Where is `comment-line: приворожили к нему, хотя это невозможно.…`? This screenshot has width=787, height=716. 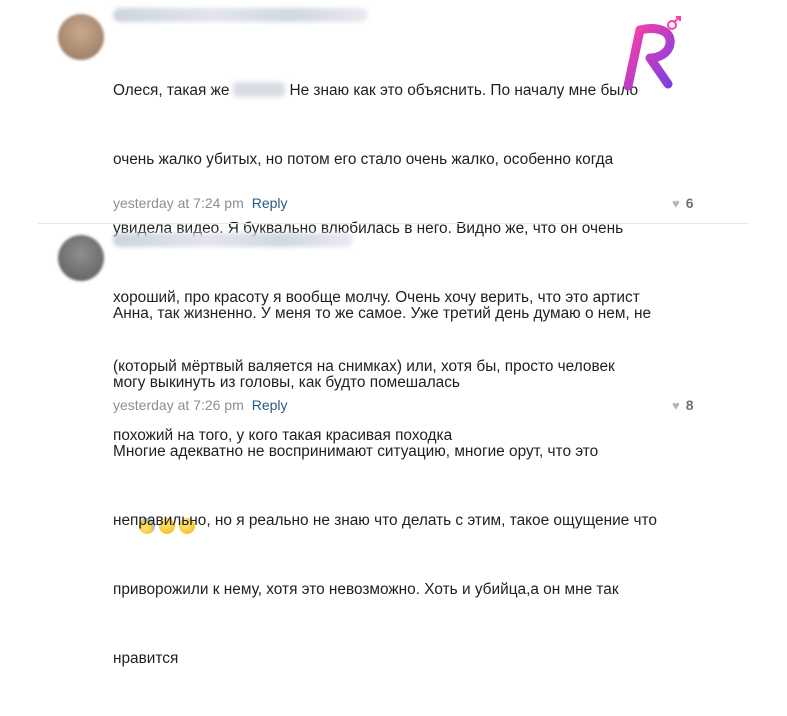 comment-line: приворожили к нему, хотя это невозможно.… is located at coordinates (366, 589).